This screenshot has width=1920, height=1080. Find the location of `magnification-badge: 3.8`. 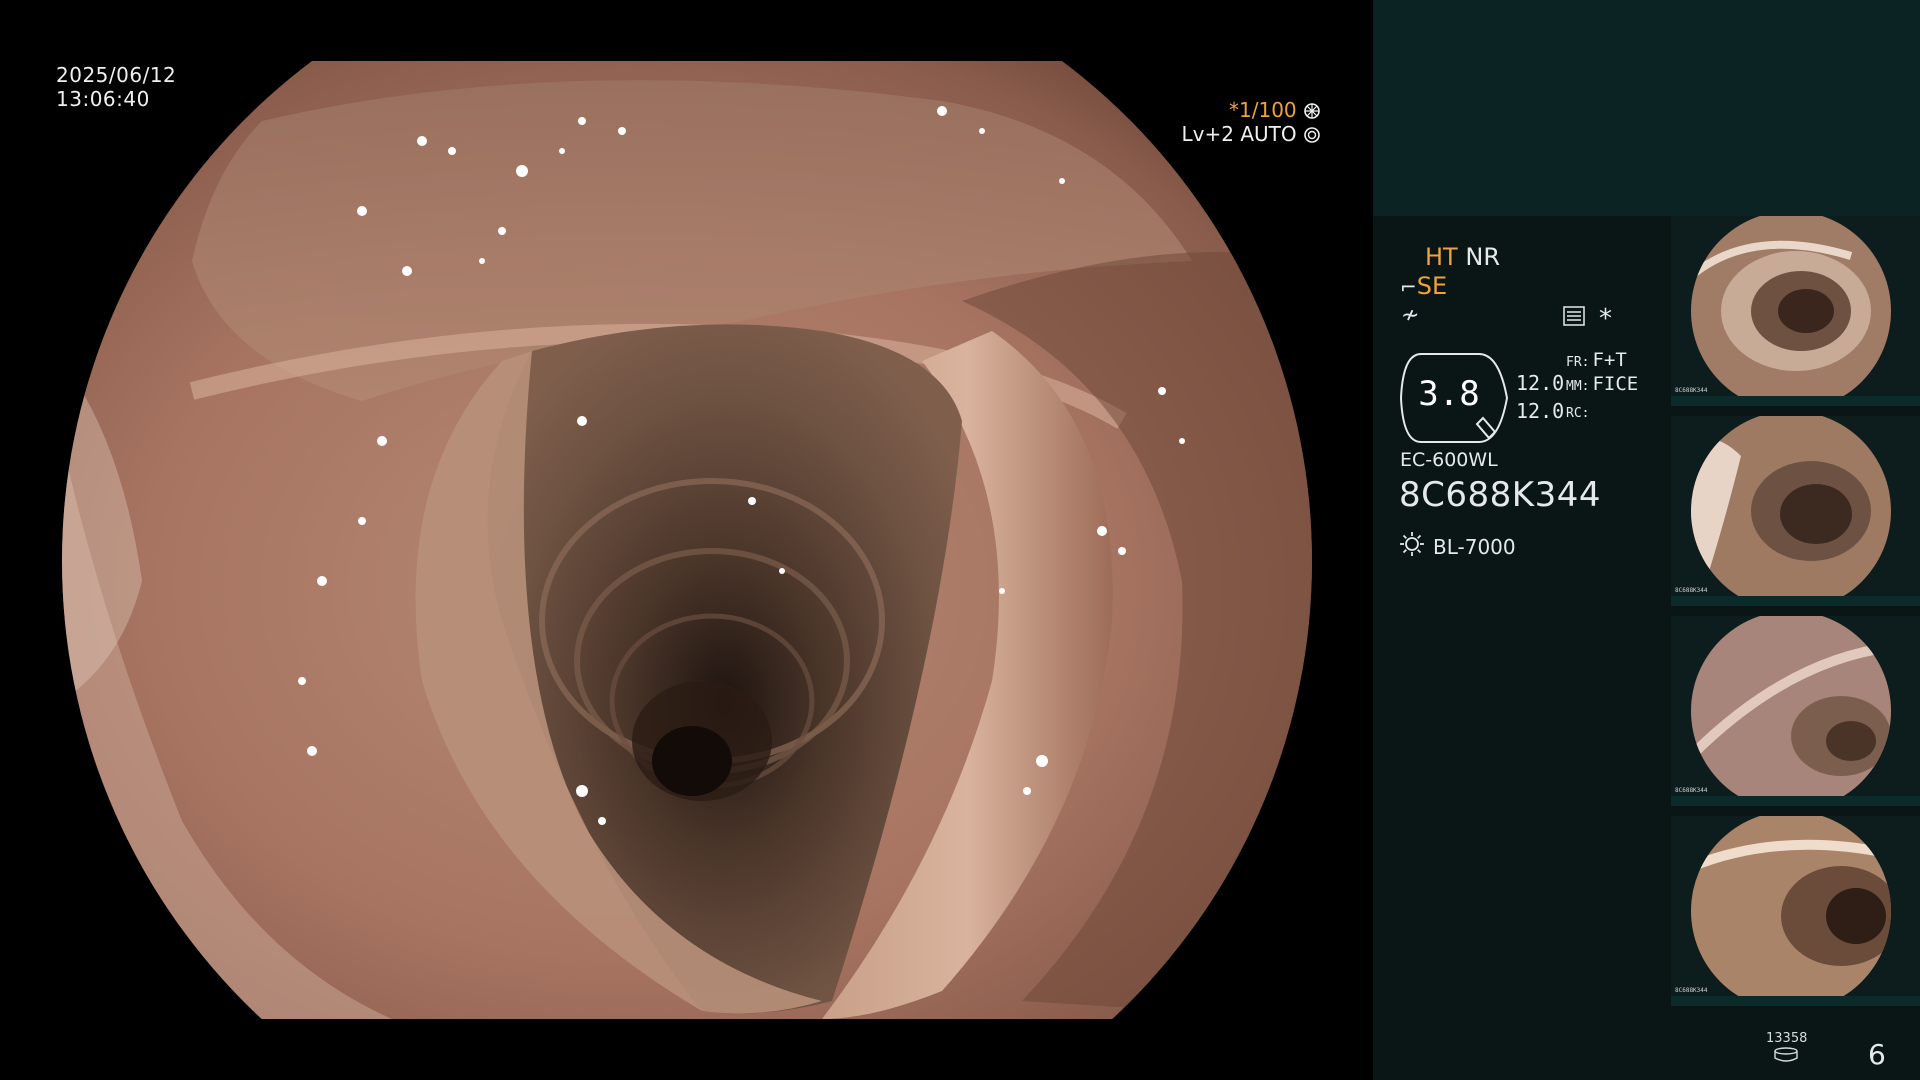

magnification-badge: 3.8 is located at coordinates (1455, 398).